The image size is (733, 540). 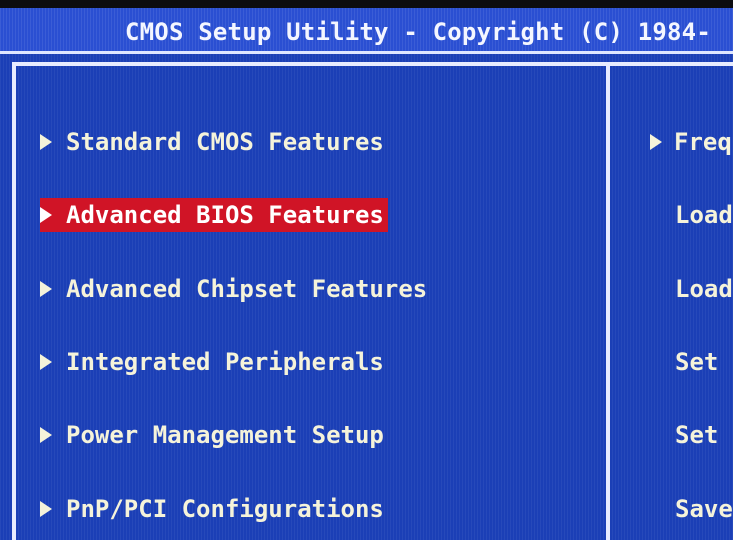 I want to click on title-bar: CMOS Setup Utility - Copyright (C) 1984-, so click(x=366, y=31).